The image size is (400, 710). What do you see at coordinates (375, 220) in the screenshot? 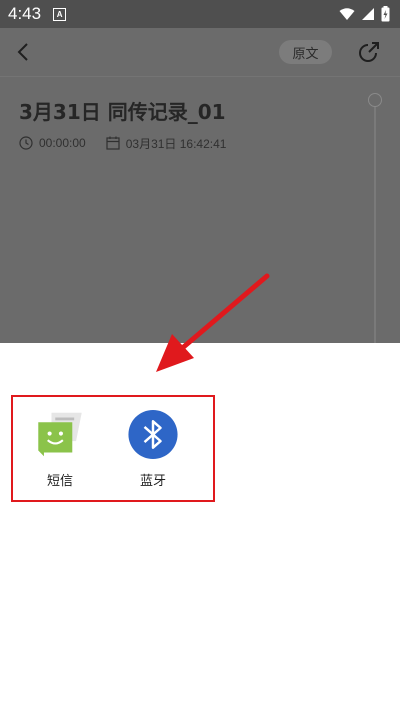
I see `timeline-track` at bounding box center [375, 220].